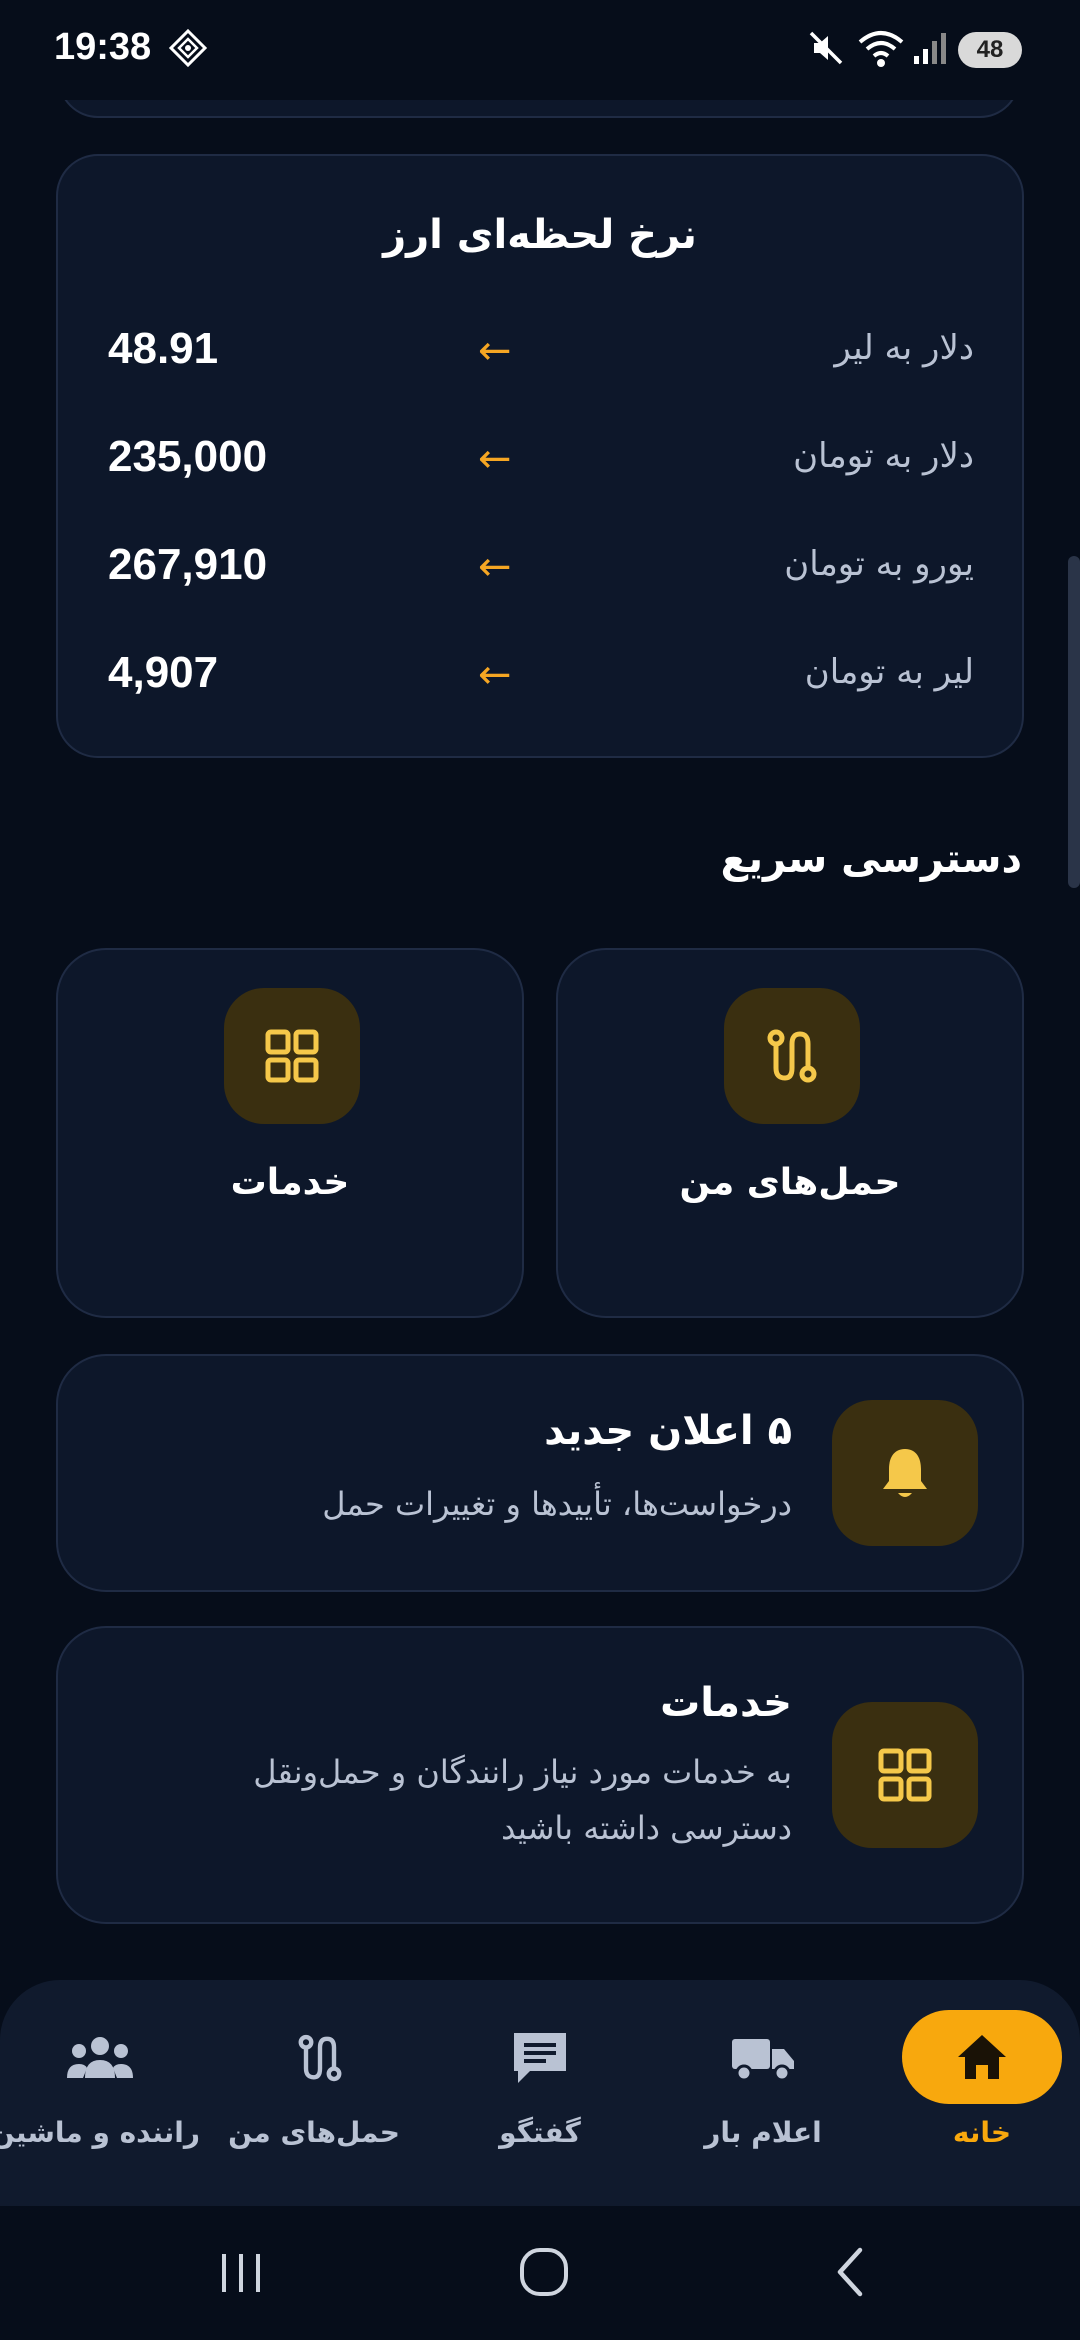 The height and width of the screenshot is (2340, 1080). Describe the element at coordinates (1074, 722) in the screenshot. I see `scrollbar` at that location.